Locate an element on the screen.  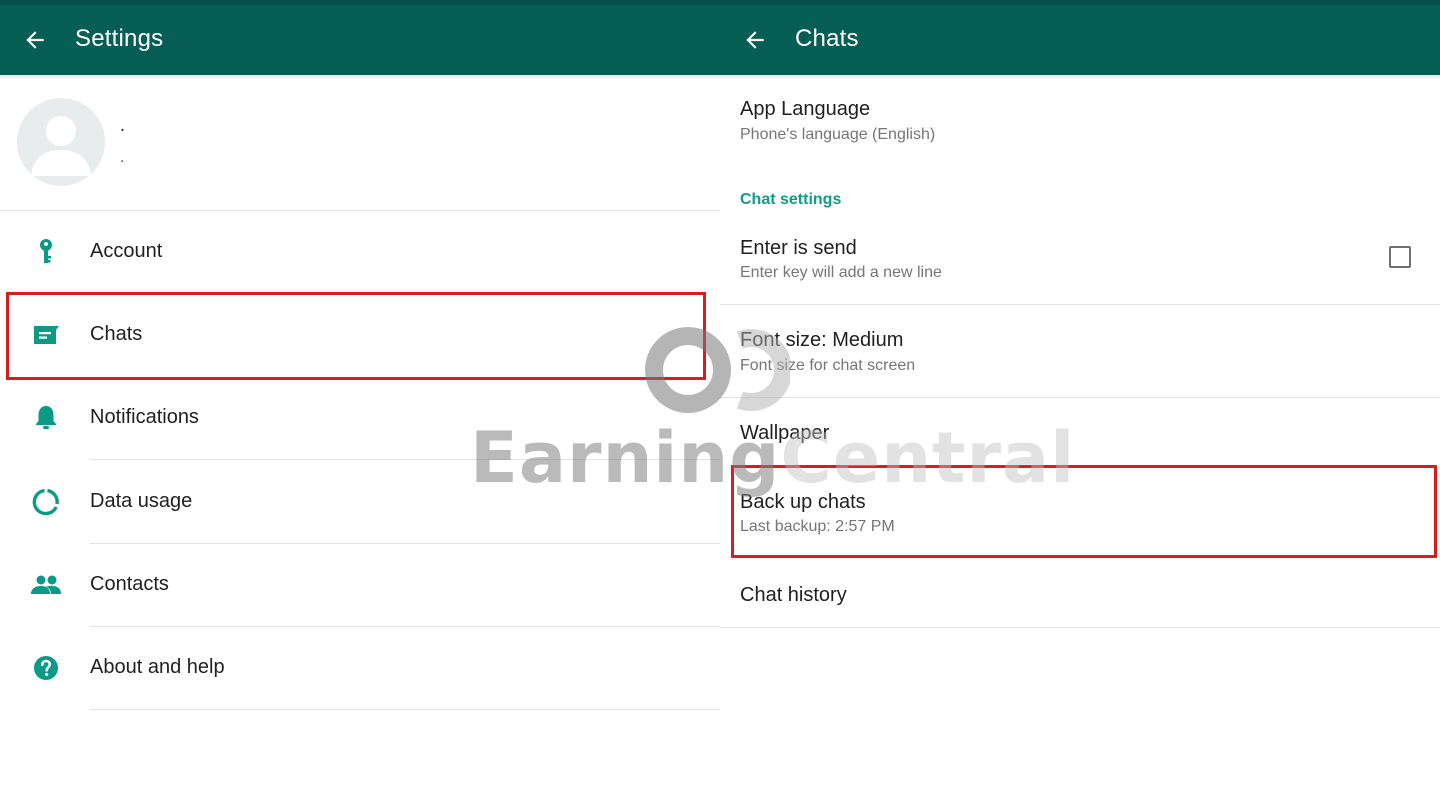
setting-title: Wallpaper is located at coordinates (785, 433).